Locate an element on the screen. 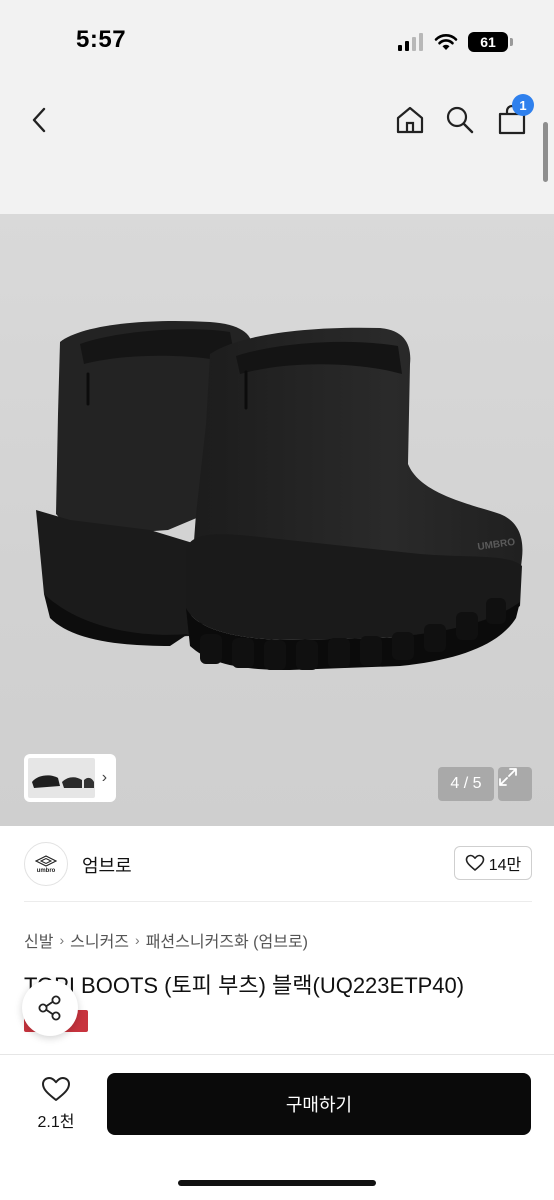 The image size is (554, 1200). buy-button: 구매하기 is located at coordinates (319, 1104).